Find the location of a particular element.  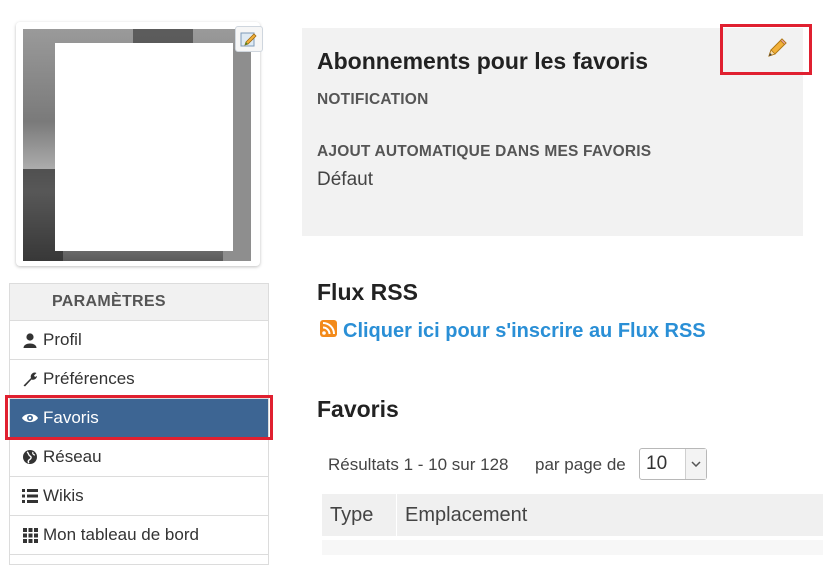

auto-add-label: AJOUT AUTOMATIQUE DANS MES FAVORIS is located at coordinates (484, 151).